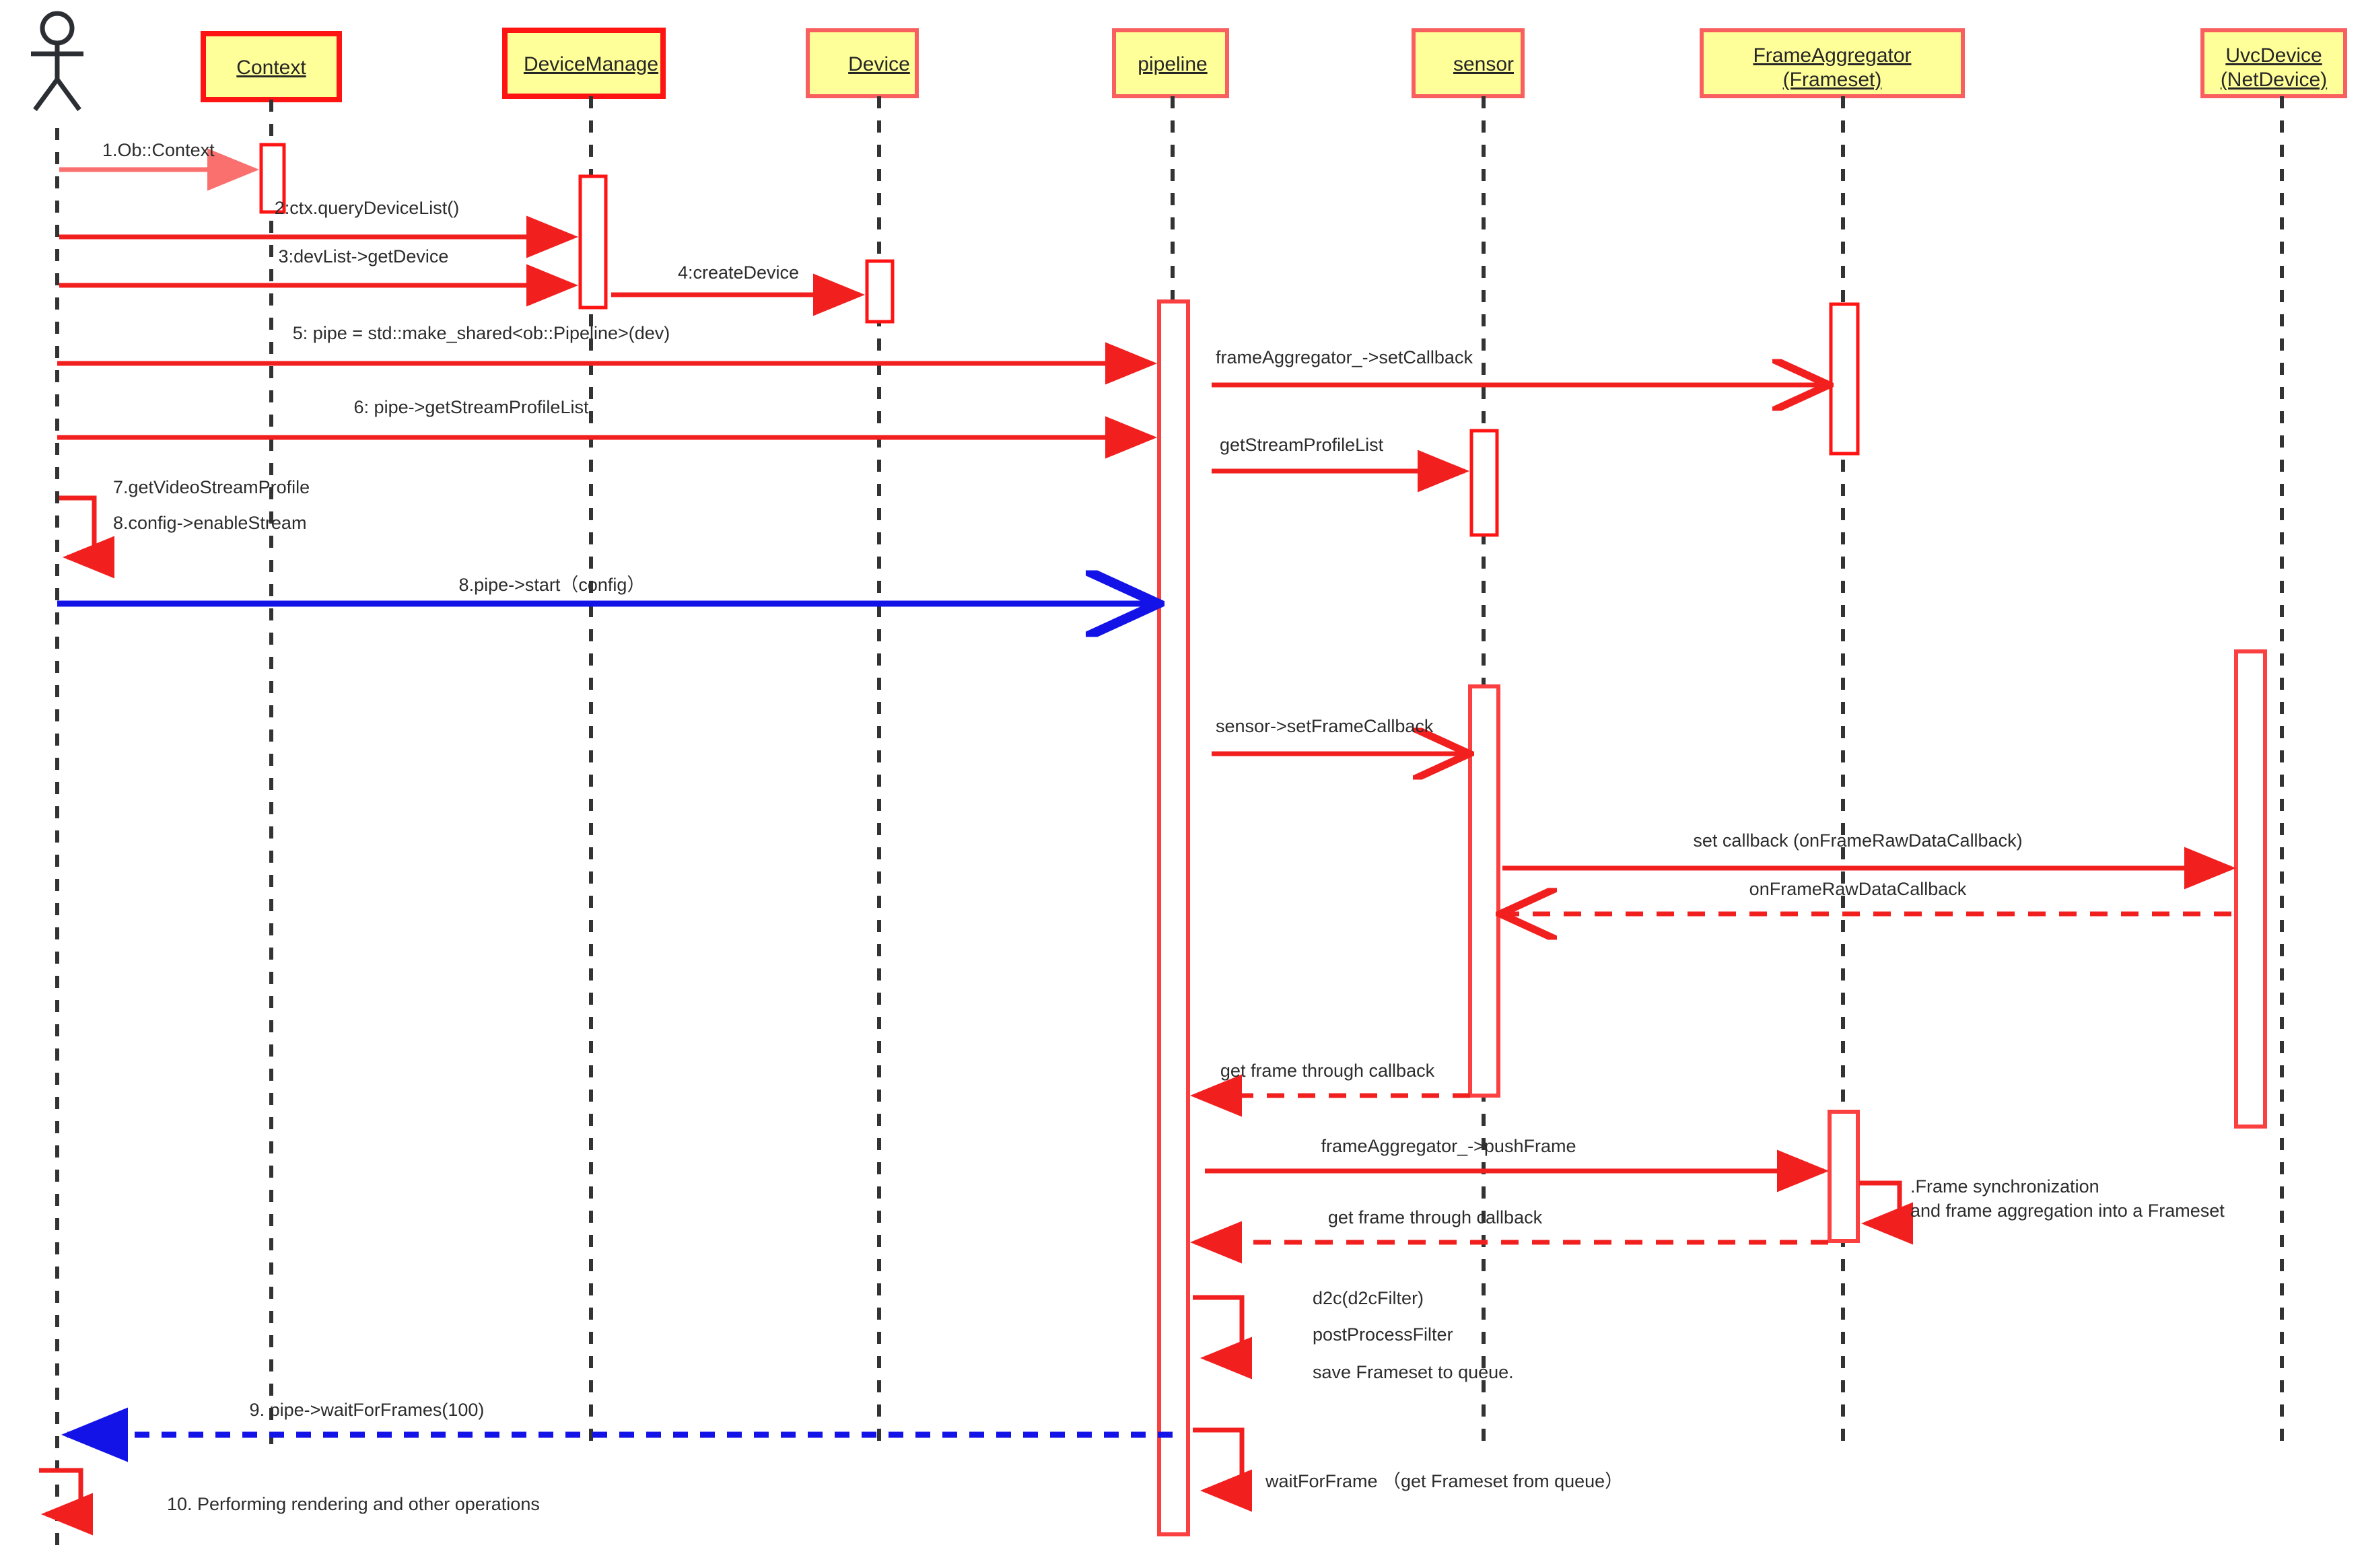 The height and width of the screenshot is (1568, 2364). I want to click on message-label-m7: 6: pipe->getStreamProfileList, so click(471, 407).